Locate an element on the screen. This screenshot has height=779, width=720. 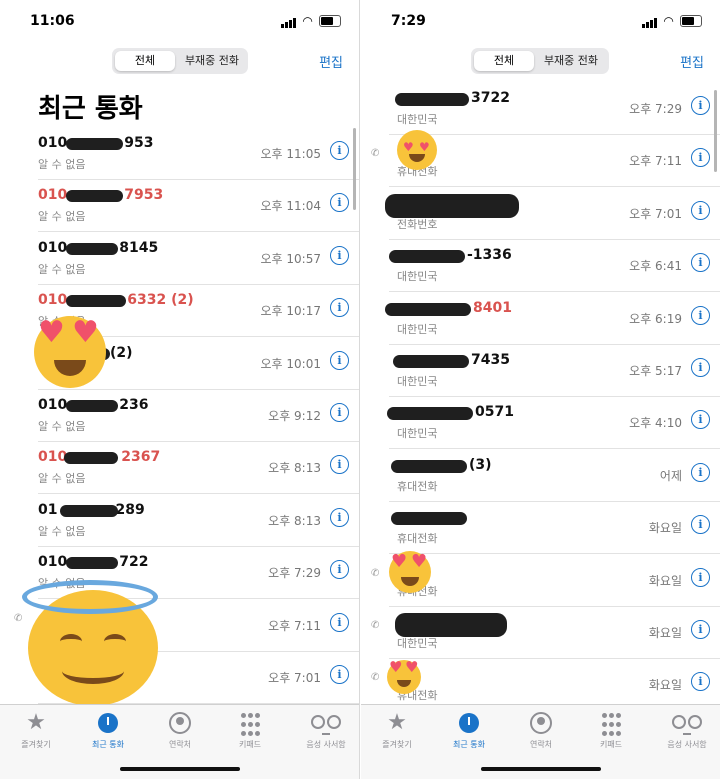
halo-smile-emoji is located at coordinates (90, 643).